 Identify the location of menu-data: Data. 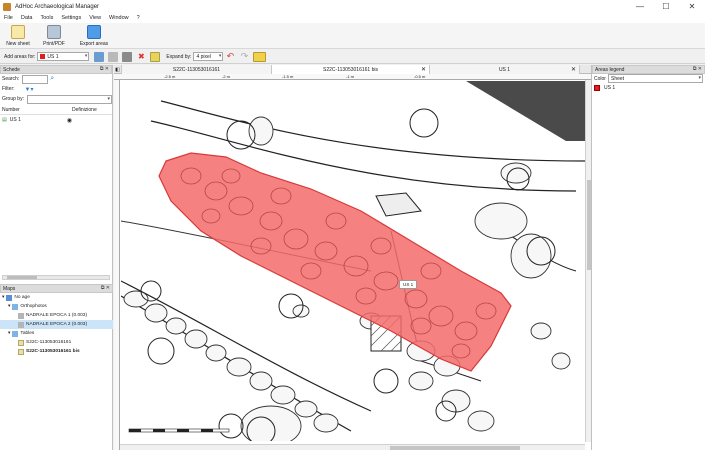
(27, 18).